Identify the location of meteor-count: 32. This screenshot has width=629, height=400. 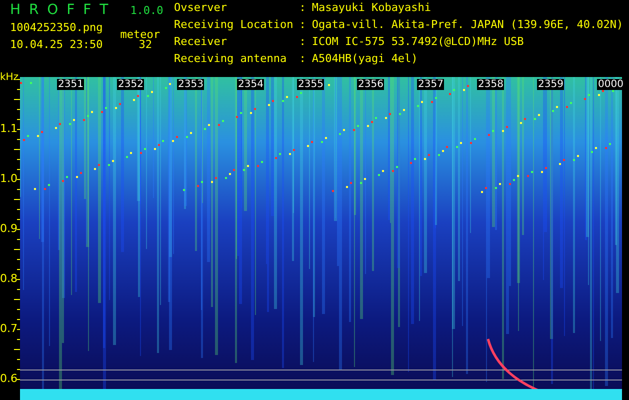
(145, 44).